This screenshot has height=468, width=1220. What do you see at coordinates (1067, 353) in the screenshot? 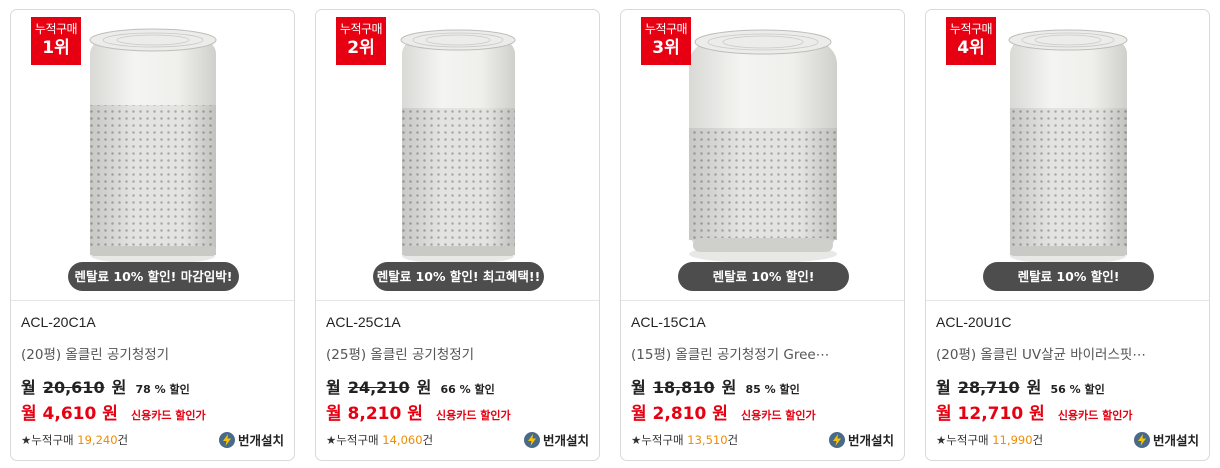
I see `product-name: (20평) 올클린 UV살균 바이러스핏⋯` at bounding box center [1067, 353].